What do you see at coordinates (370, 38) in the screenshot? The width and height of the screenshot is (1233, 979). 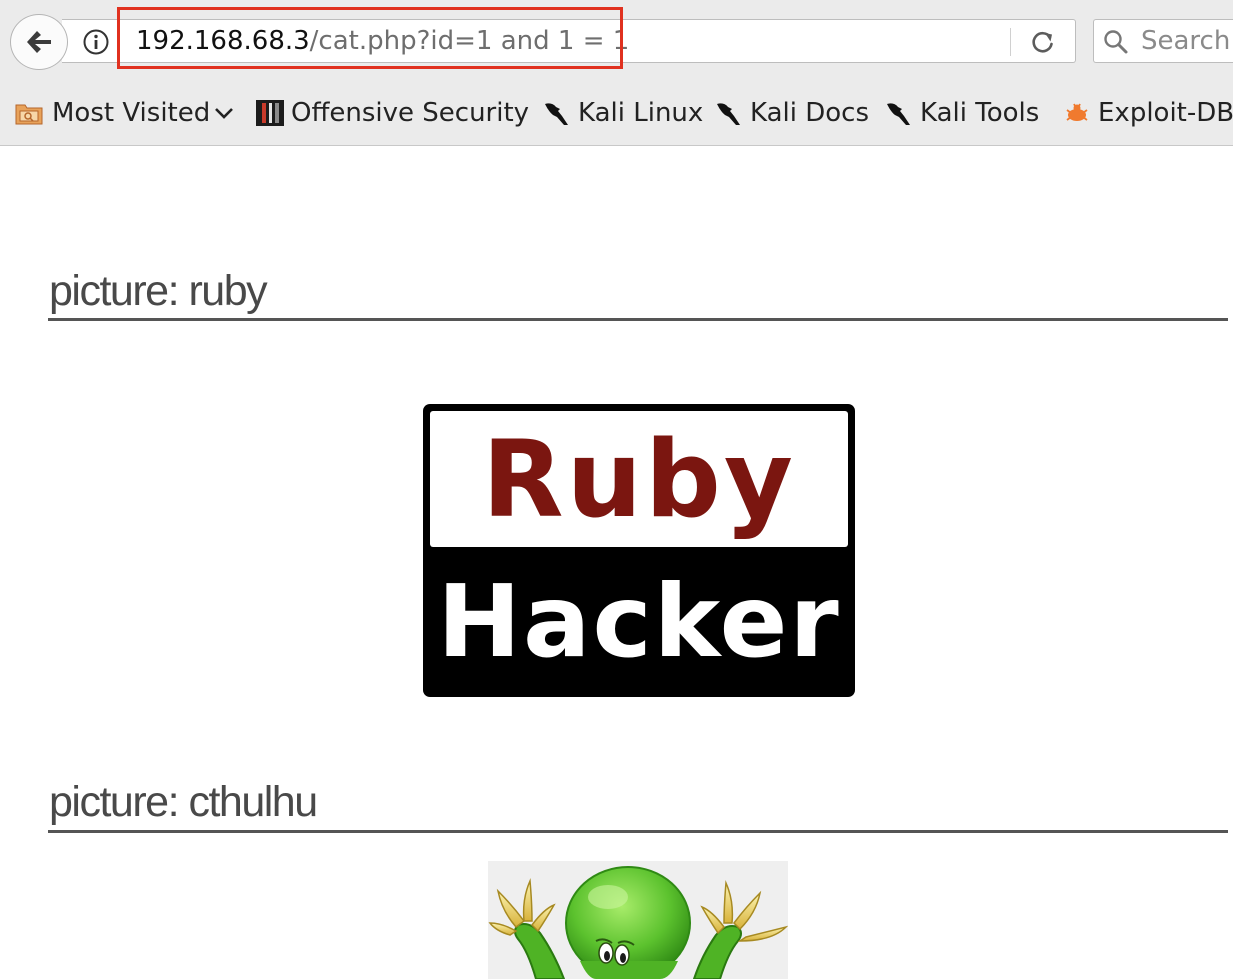 I see `url-highlight-box` at bounding box center [370, 38].